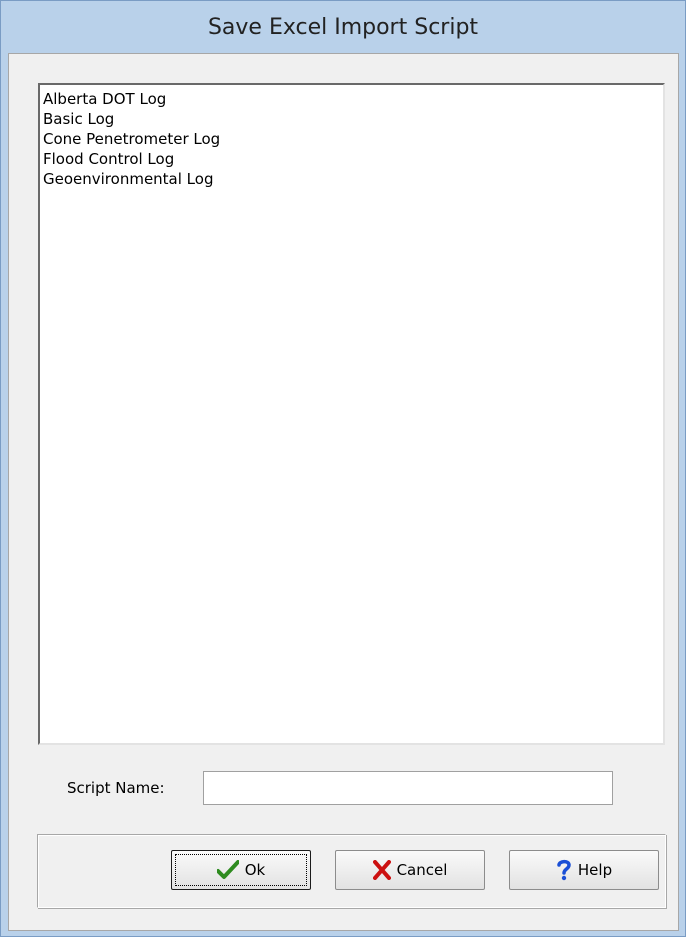 Image resolution: width=686 pixels, height=937 pixels. What do you see at coordinates (381, 870) in the screenshot?
I see `x-icon` at bounding box center [381, 870].